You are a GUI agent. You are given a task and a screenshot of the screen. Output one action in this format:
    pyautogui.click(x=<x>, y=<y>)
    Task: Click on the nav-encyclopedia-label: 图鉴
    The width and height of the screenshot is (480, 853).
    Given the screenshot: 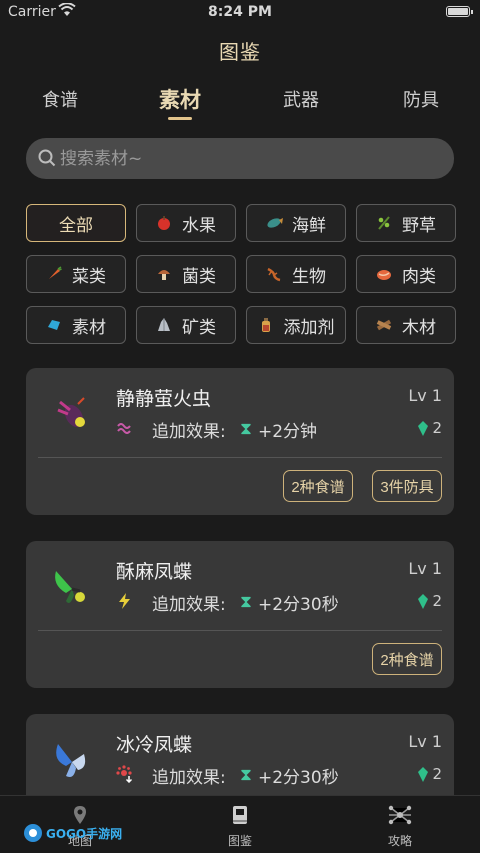 What is the action you would take?
    pyautogui.click(x=239, y=841)
    